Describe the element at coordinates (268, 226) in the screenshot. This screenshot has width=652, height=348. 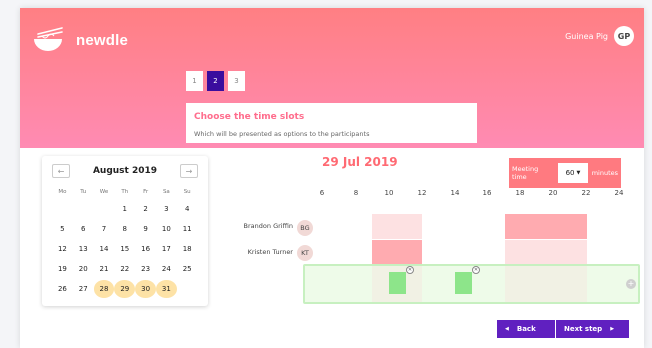
I see `participant-name: Brandon Griffin` at that location.